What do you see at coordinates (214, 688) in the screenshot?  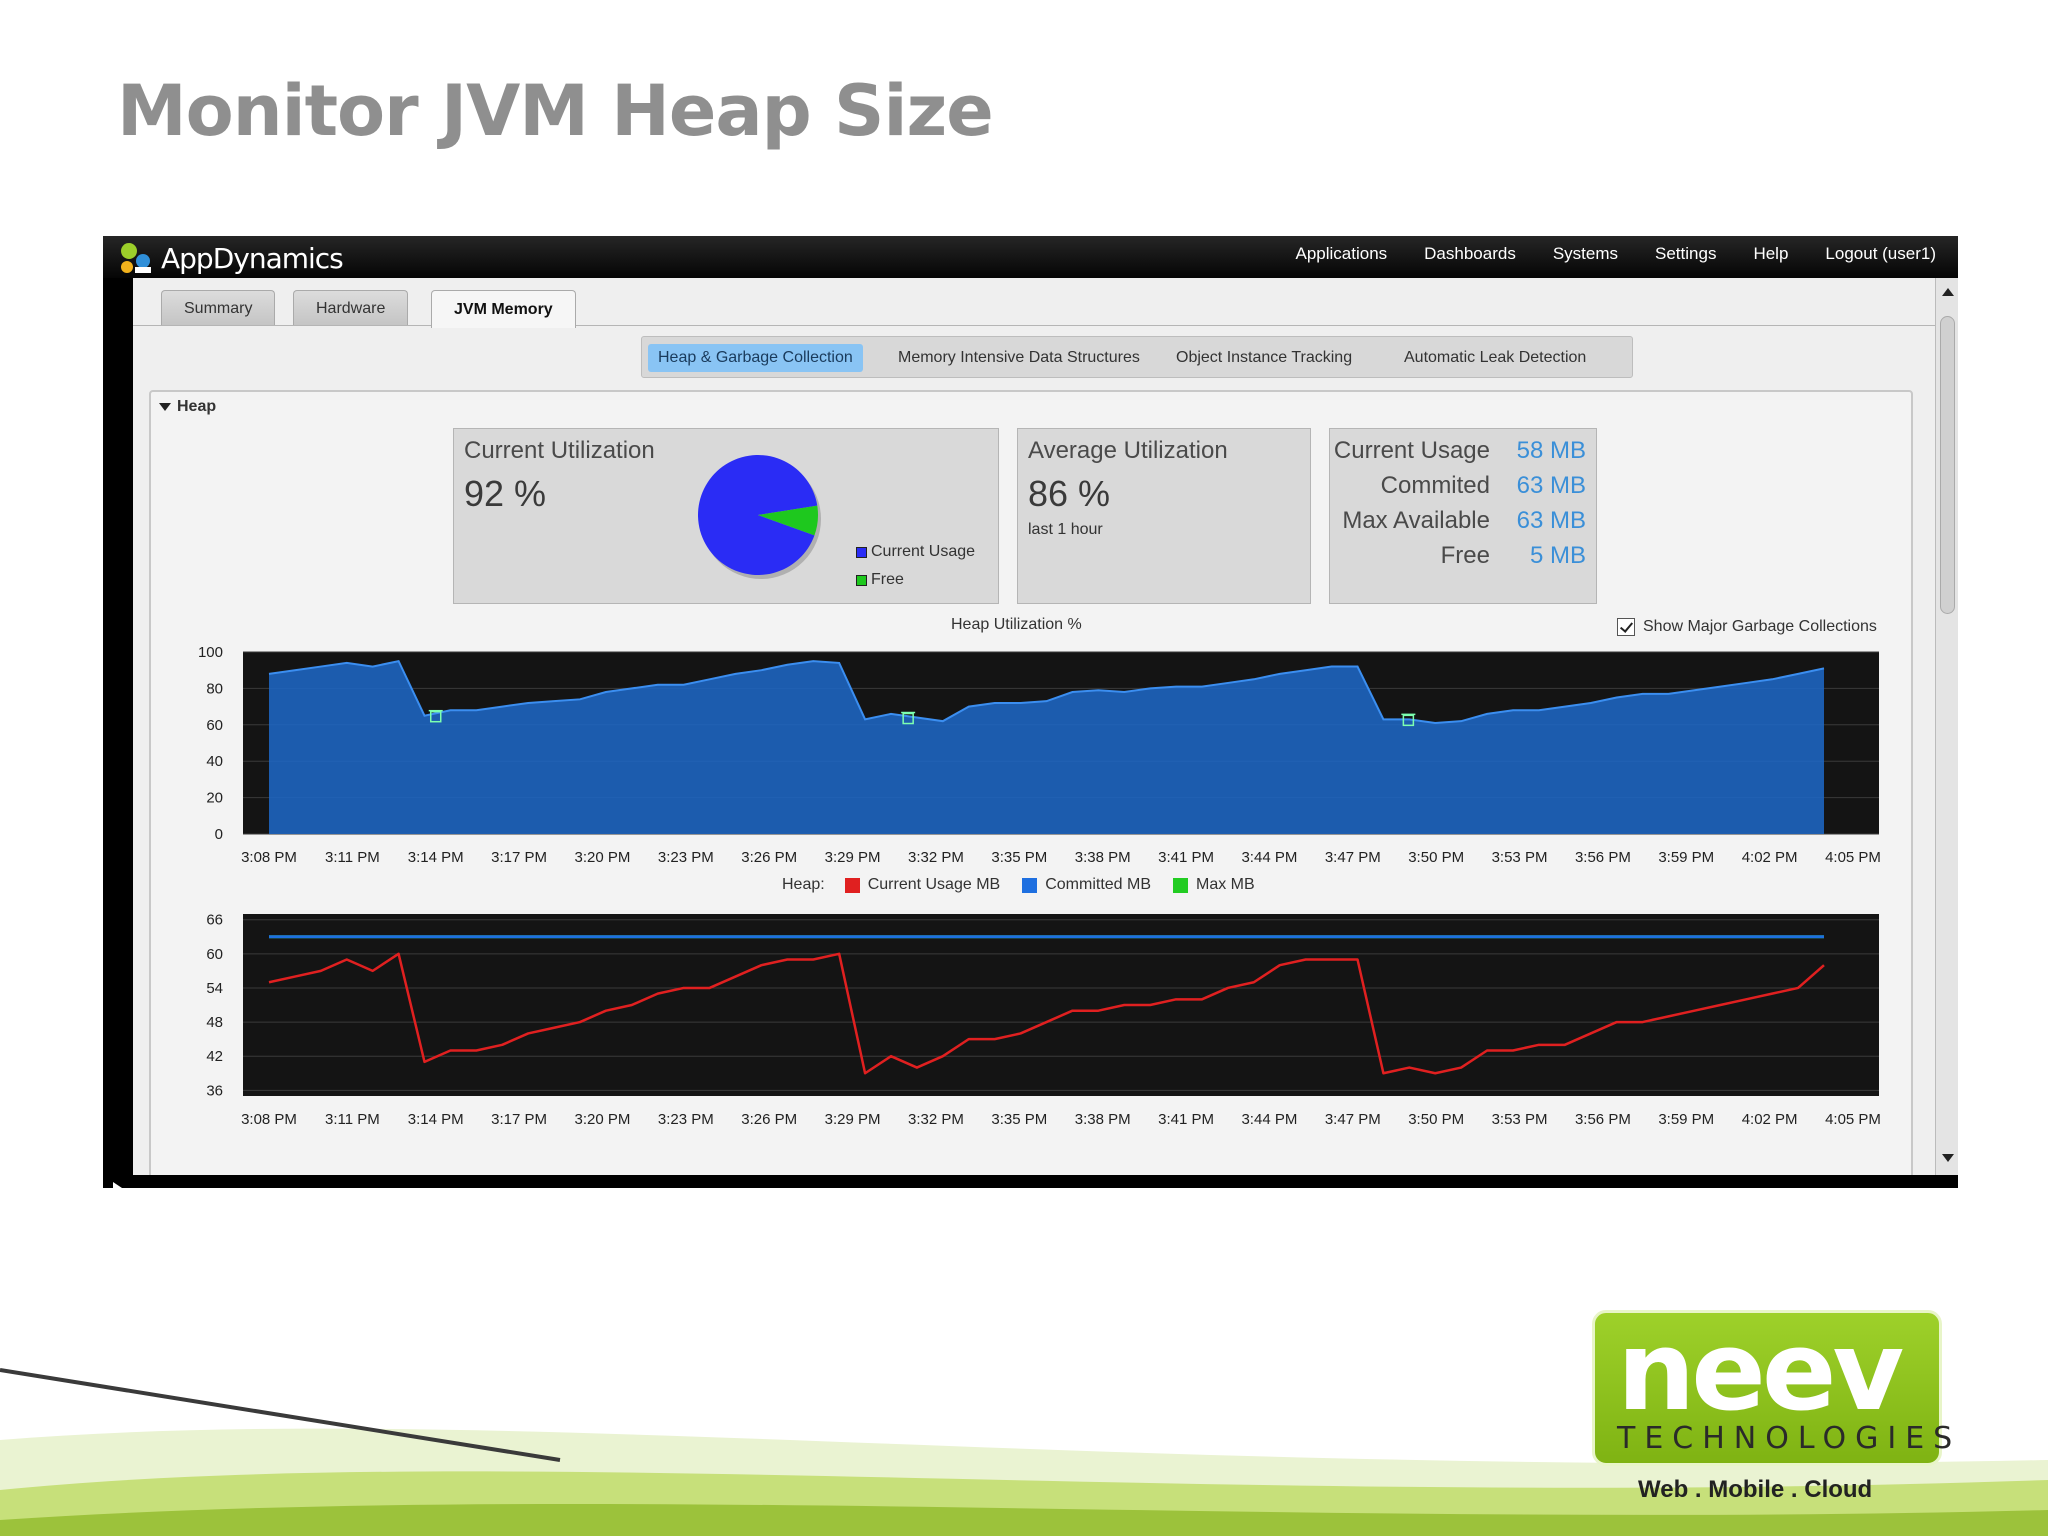 I see `util-ytick: 80` at bounding box center [214, 688].